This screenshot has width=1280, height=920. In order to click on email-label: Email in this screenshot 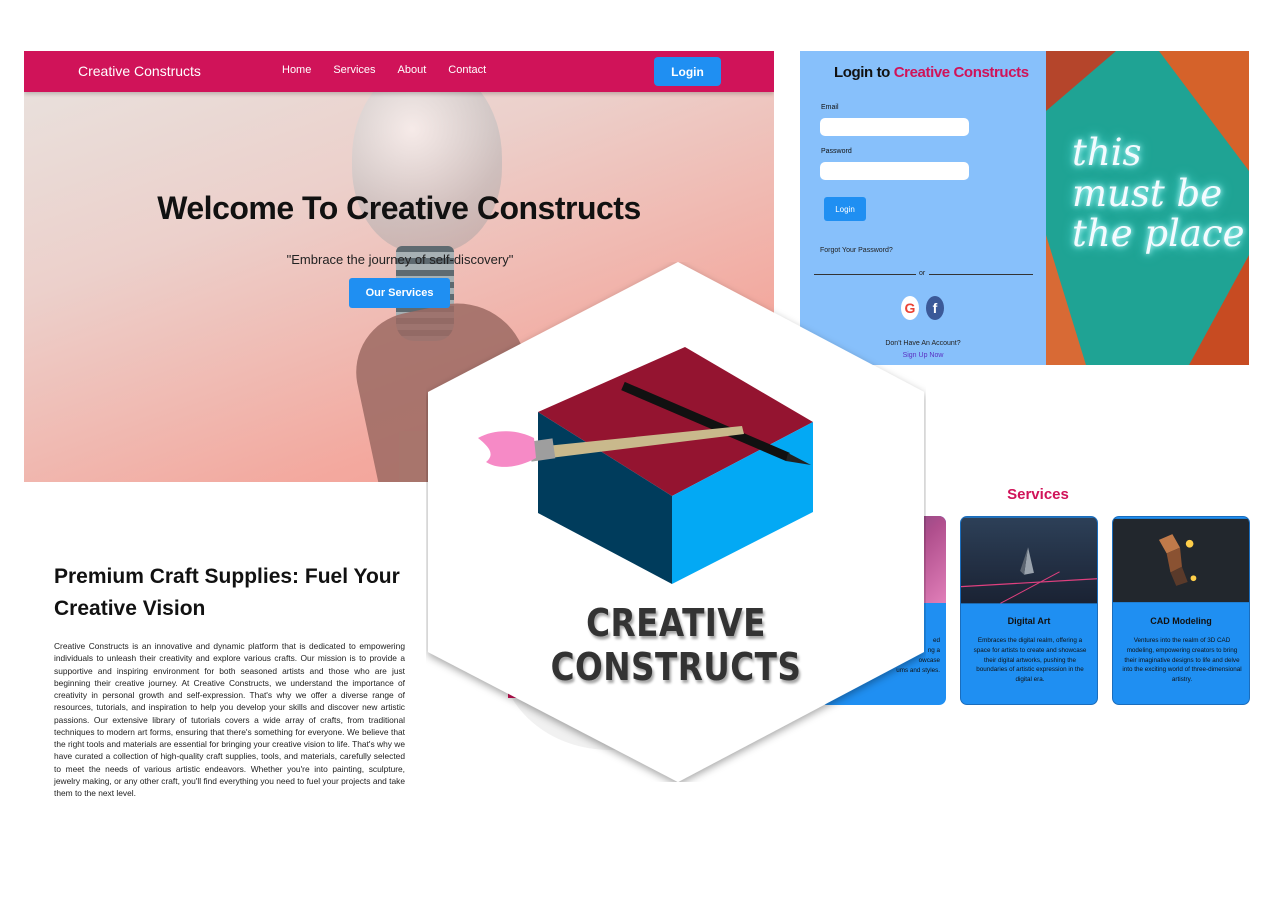, I will do `click(830, 107)`.